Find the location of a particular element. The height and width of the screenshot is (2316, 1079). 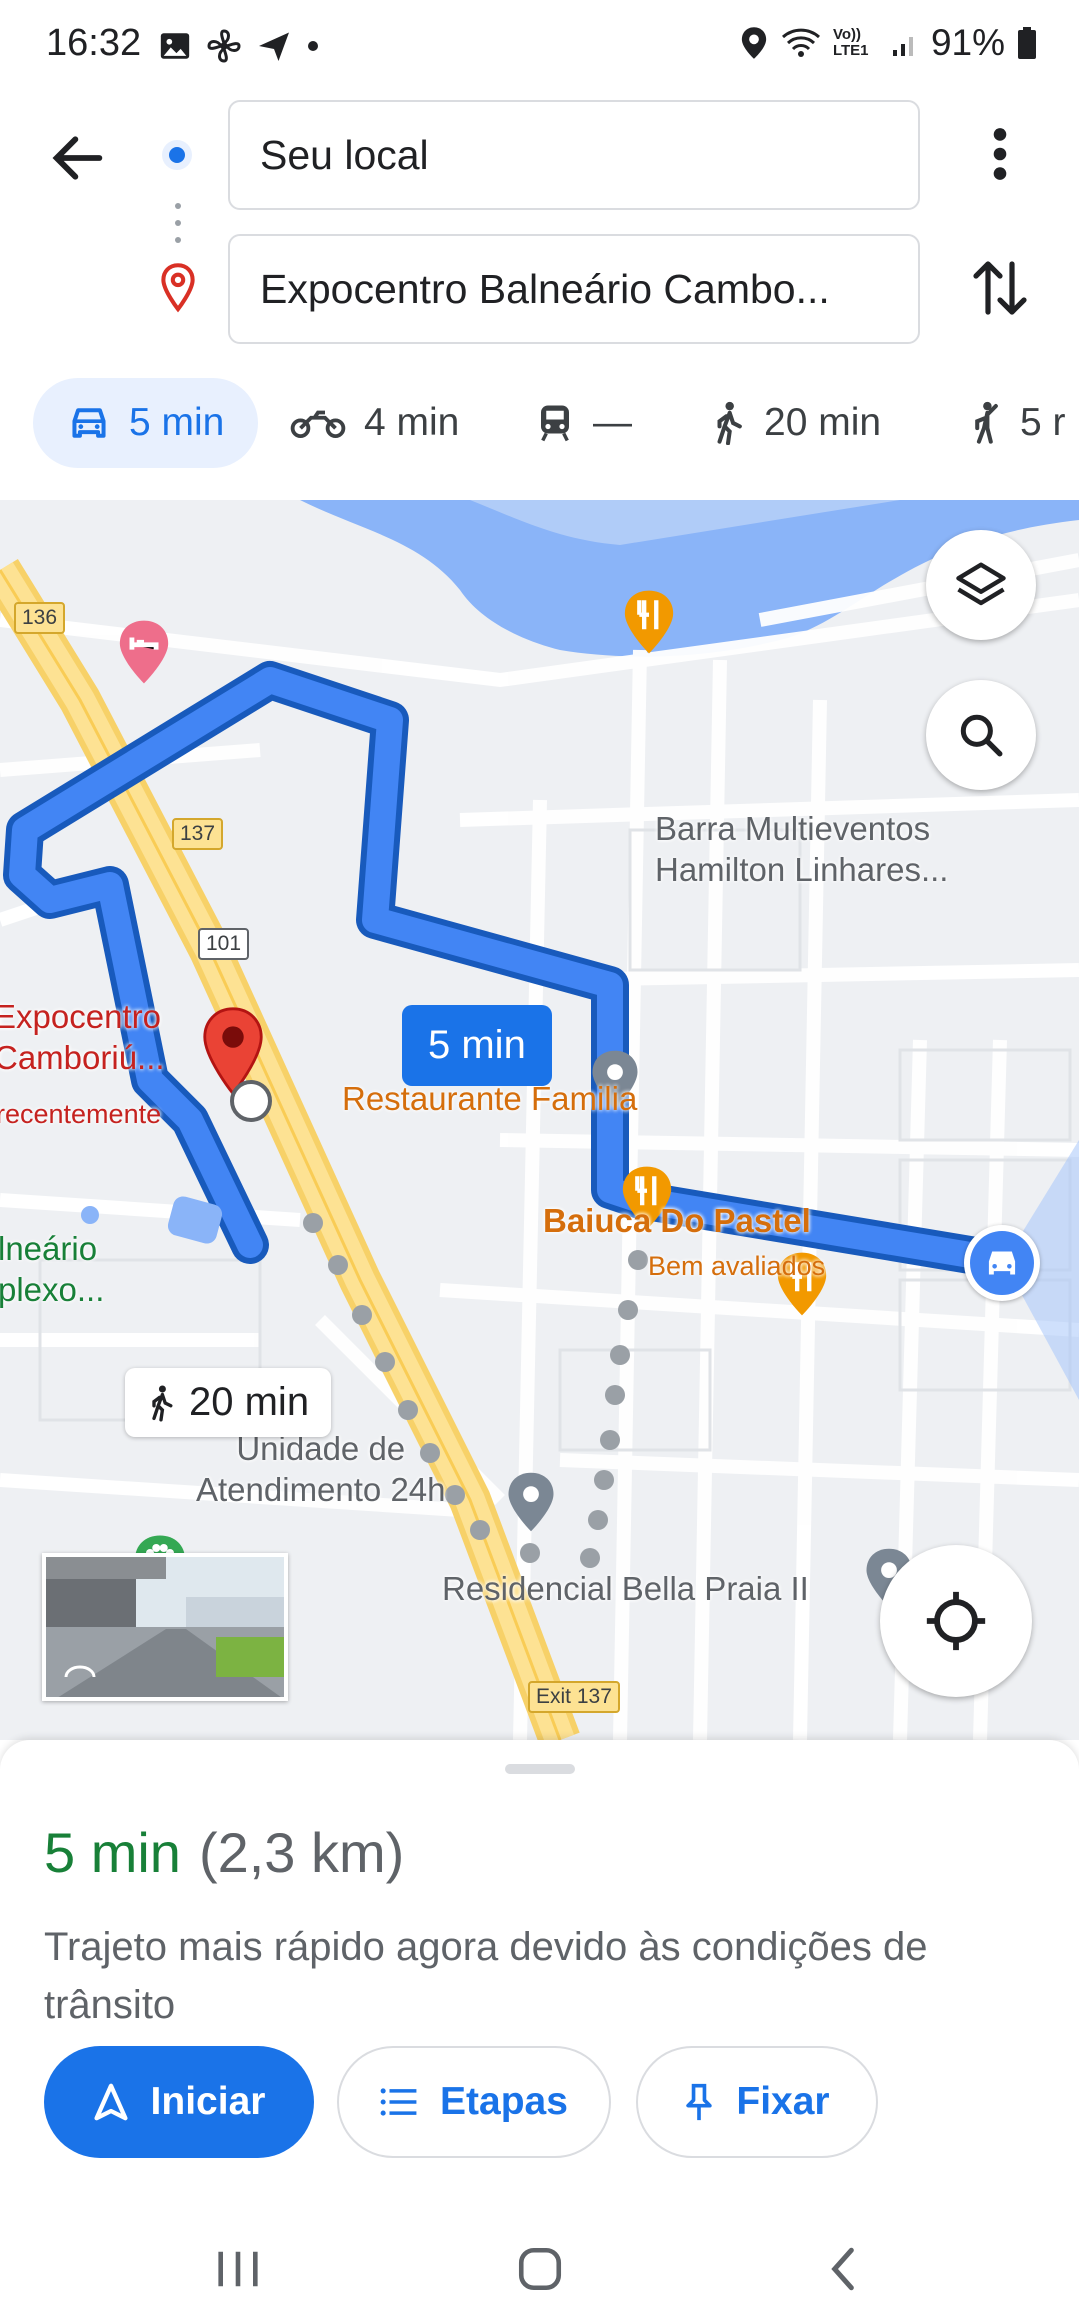

label-residencial-bella-praia: Residencial Bella Praia II is located at coordinates (625, 1588).